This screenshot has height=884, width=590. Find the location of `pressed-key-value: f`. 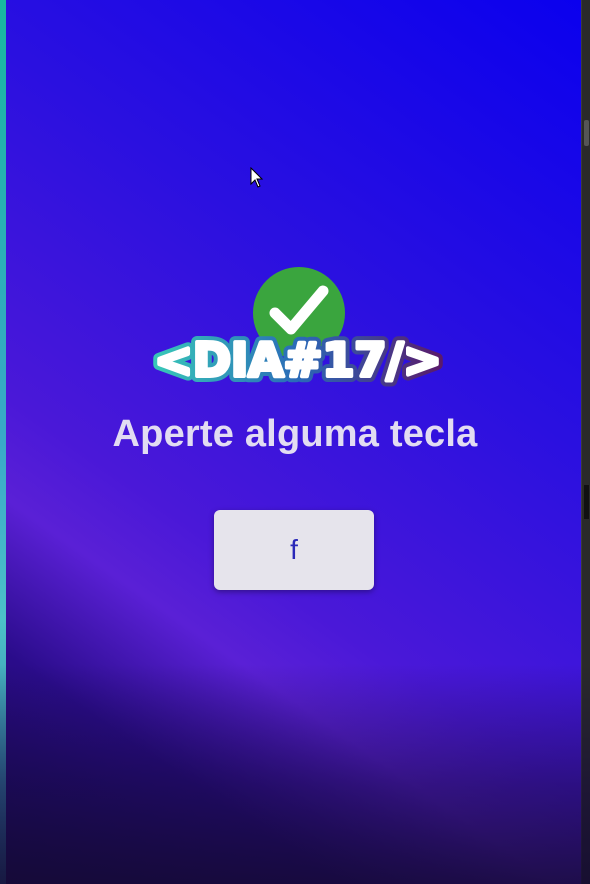

pressed-key-value: f is located at coordinates (294, 549).